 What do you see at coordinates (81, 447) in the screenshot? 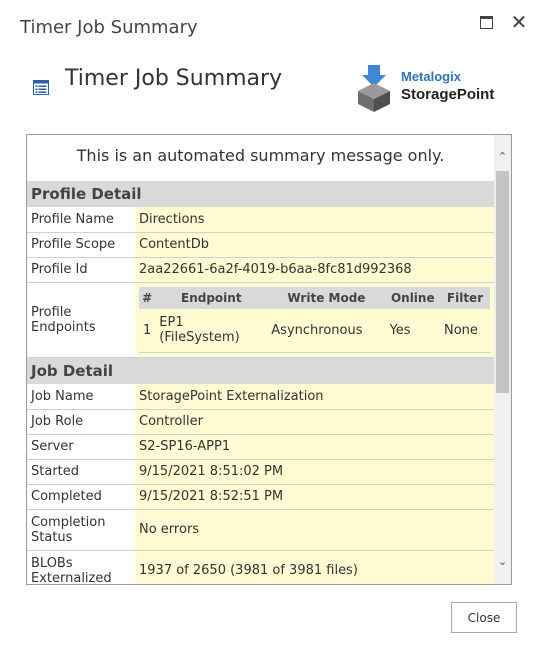
I see `row-label: Server` at bounding box center [81, 447].